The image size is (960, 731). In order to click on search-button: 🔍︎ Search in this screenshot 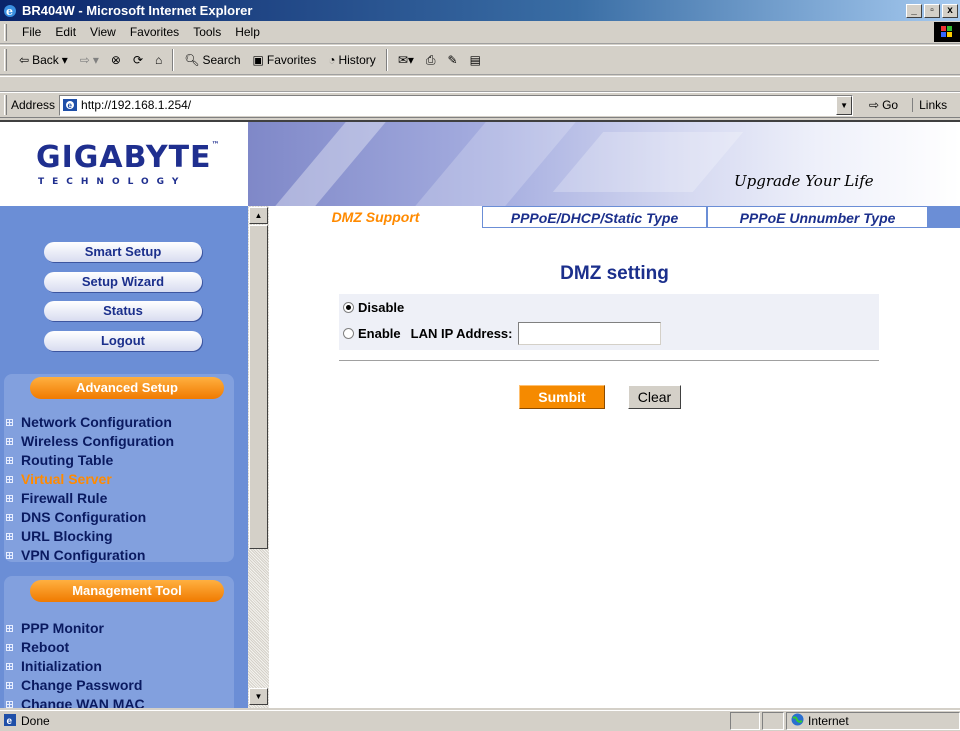, I will do `click(212, 60)`.